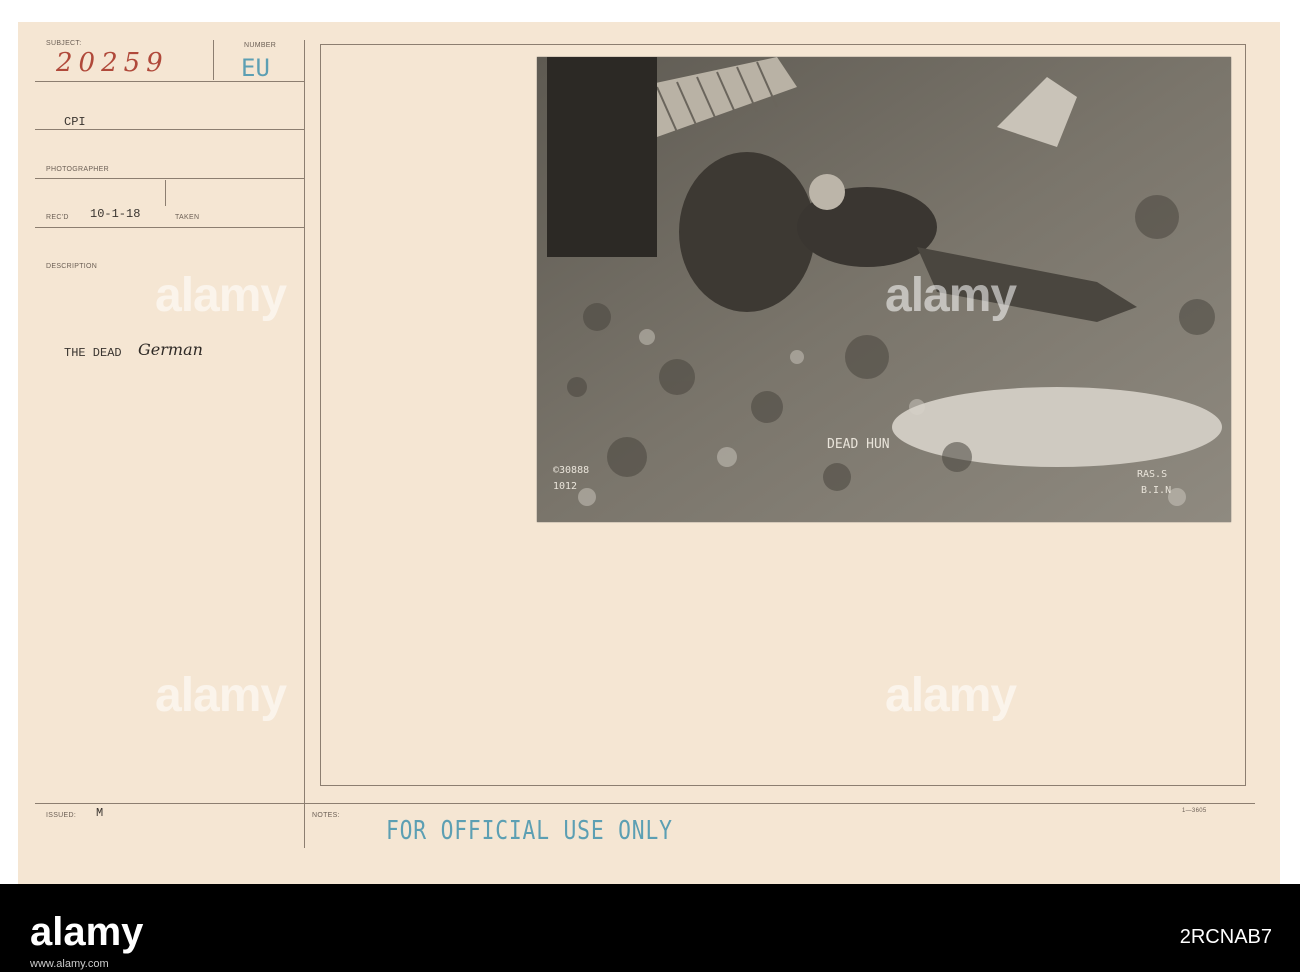 The image size is (1300, 972). I want to click on description-typed: THE DEAD, so click(93, 353).